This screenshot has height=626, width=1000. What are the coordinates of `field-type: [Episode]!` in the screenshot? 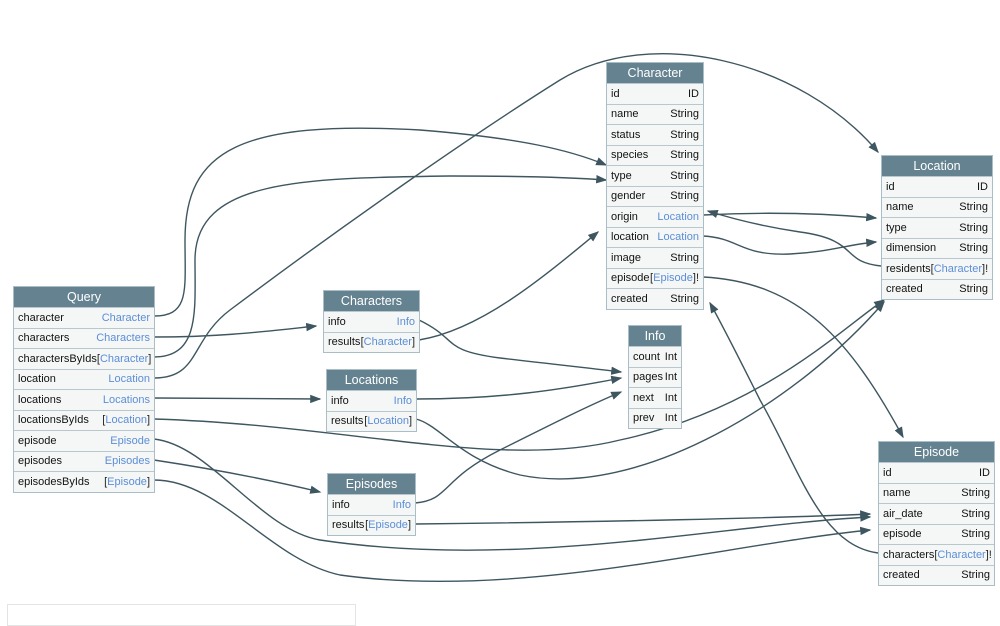 It's located at (674, 278).